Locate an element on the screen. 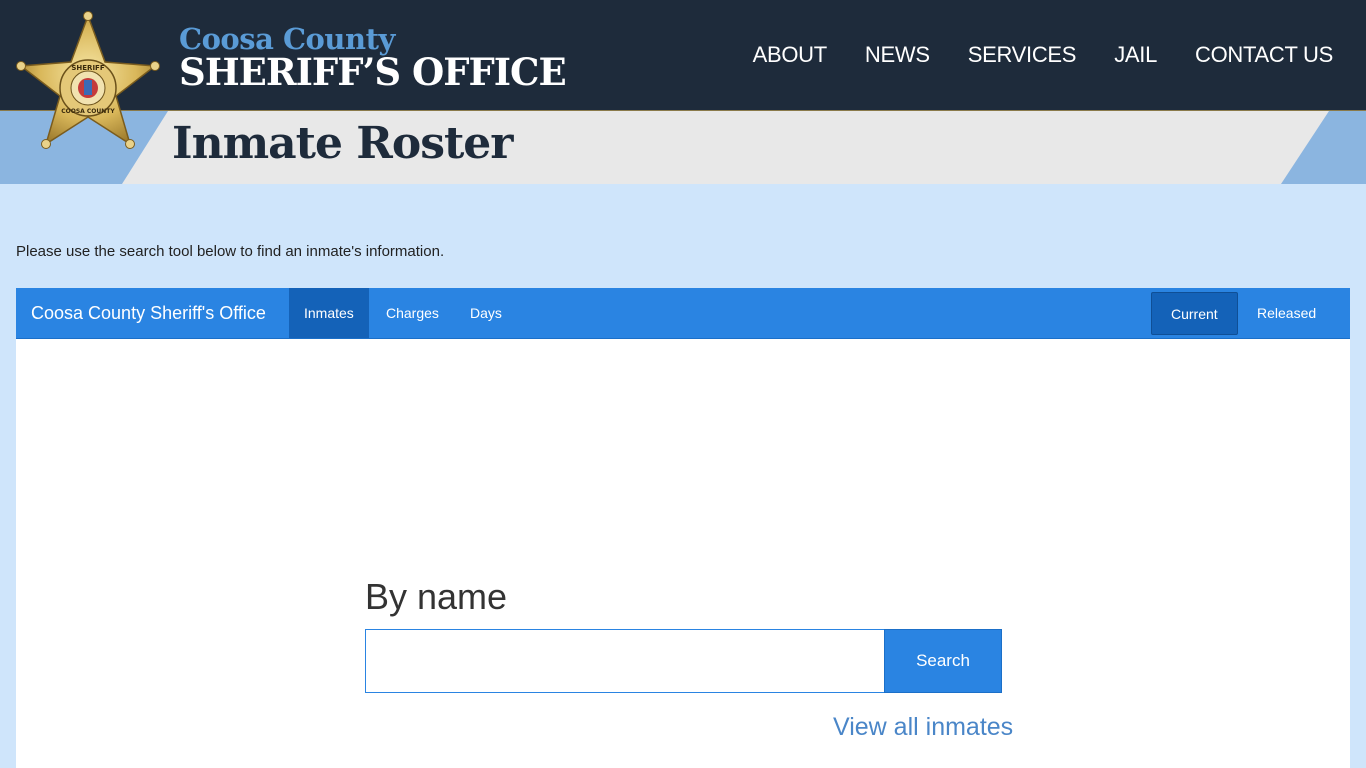 The image size is (1366, 768). tab-charges: Charges is located at coordinates (412, 313).